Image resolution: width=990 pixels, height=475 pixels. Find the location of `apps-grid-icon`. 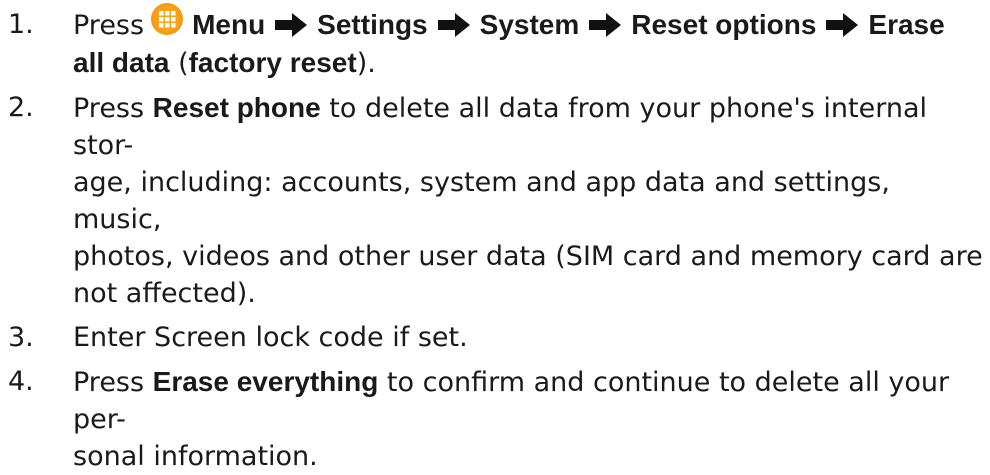

apps-grid-icon is located at coordinates (167, 19).